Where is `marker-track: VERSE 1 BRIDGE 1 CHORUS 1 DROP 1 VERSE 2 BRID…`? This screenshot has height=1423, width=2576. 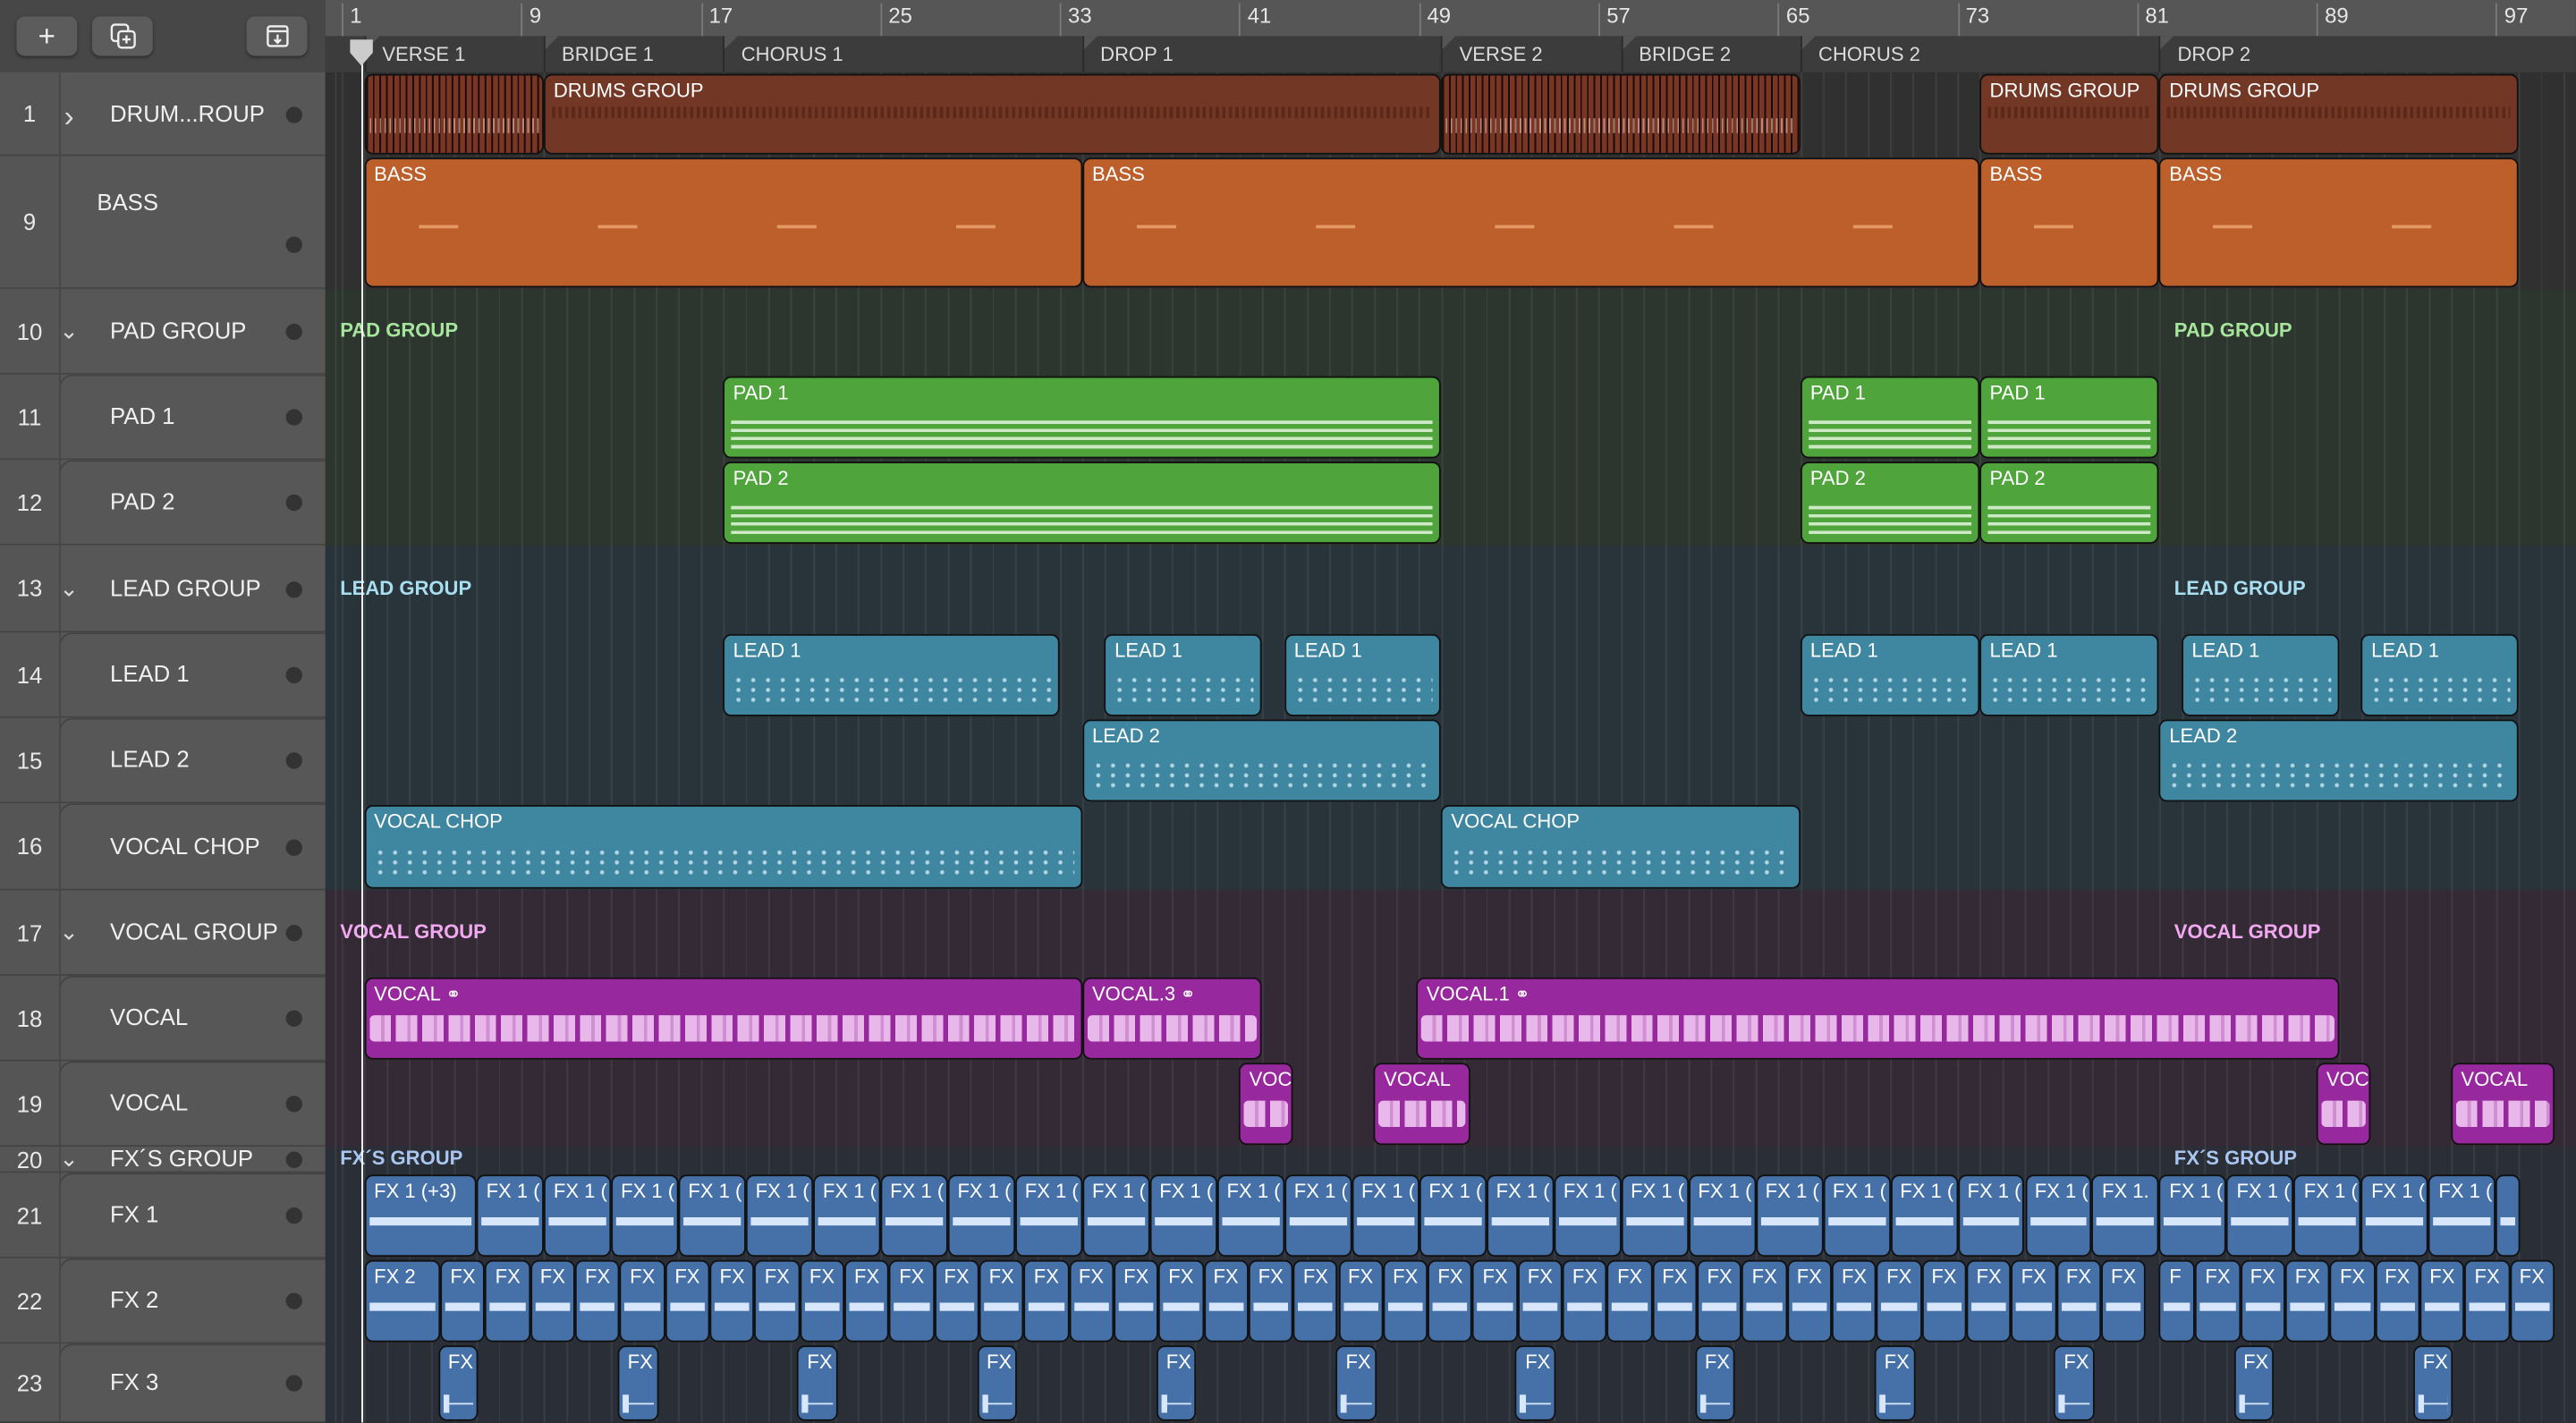 marker-track: VERSE 1 BRIDGE 1 CHORUS 1 DROP 1 VERSE 2 BRID… is located at coordinates (1450, 54).